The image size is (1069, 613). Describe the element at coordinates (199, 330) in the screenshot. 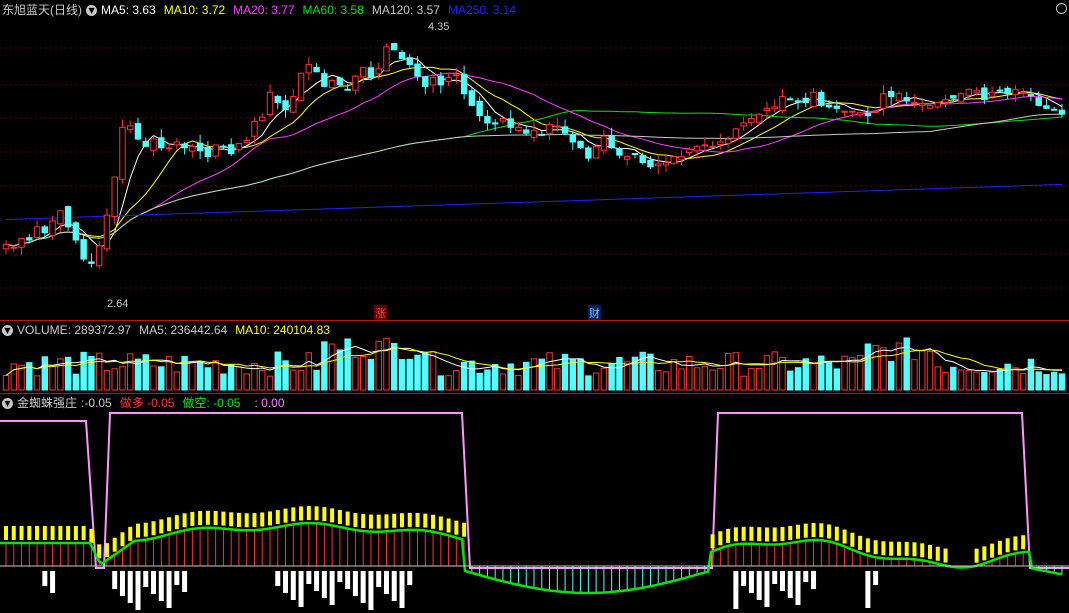

I see `vol-ma5-value: 236442.64` at that location.